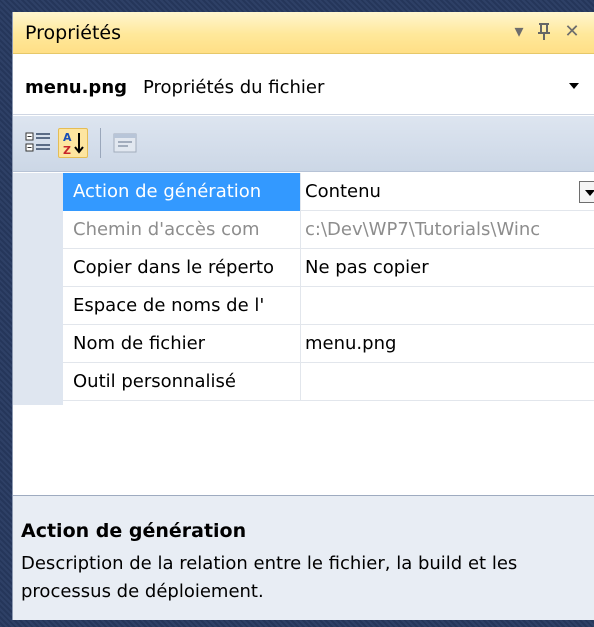 Image resolution: width=594 pixels, height=627 pixels. Describe the element at coordinates (76, 87) in the screenshot. I see `object-name: menu.png` at that location.